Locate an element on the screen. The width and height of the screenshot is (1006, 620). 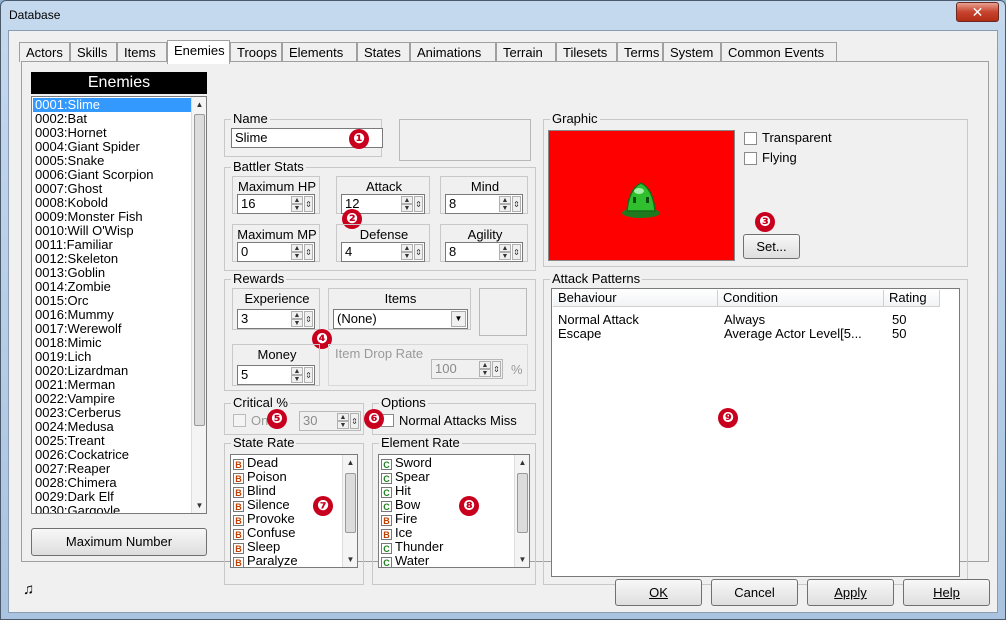
flying-checkbox is located at coordinates (750, 158).